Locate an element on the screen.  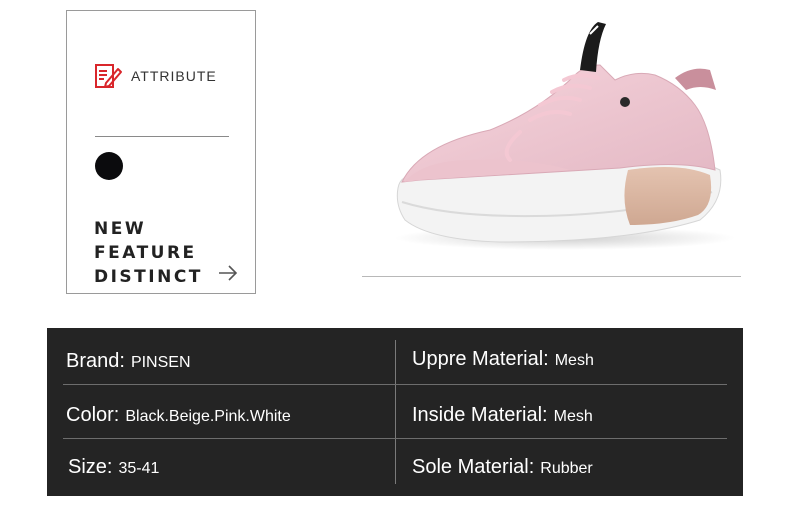
photo-underline is located at coordinates (551, 276).